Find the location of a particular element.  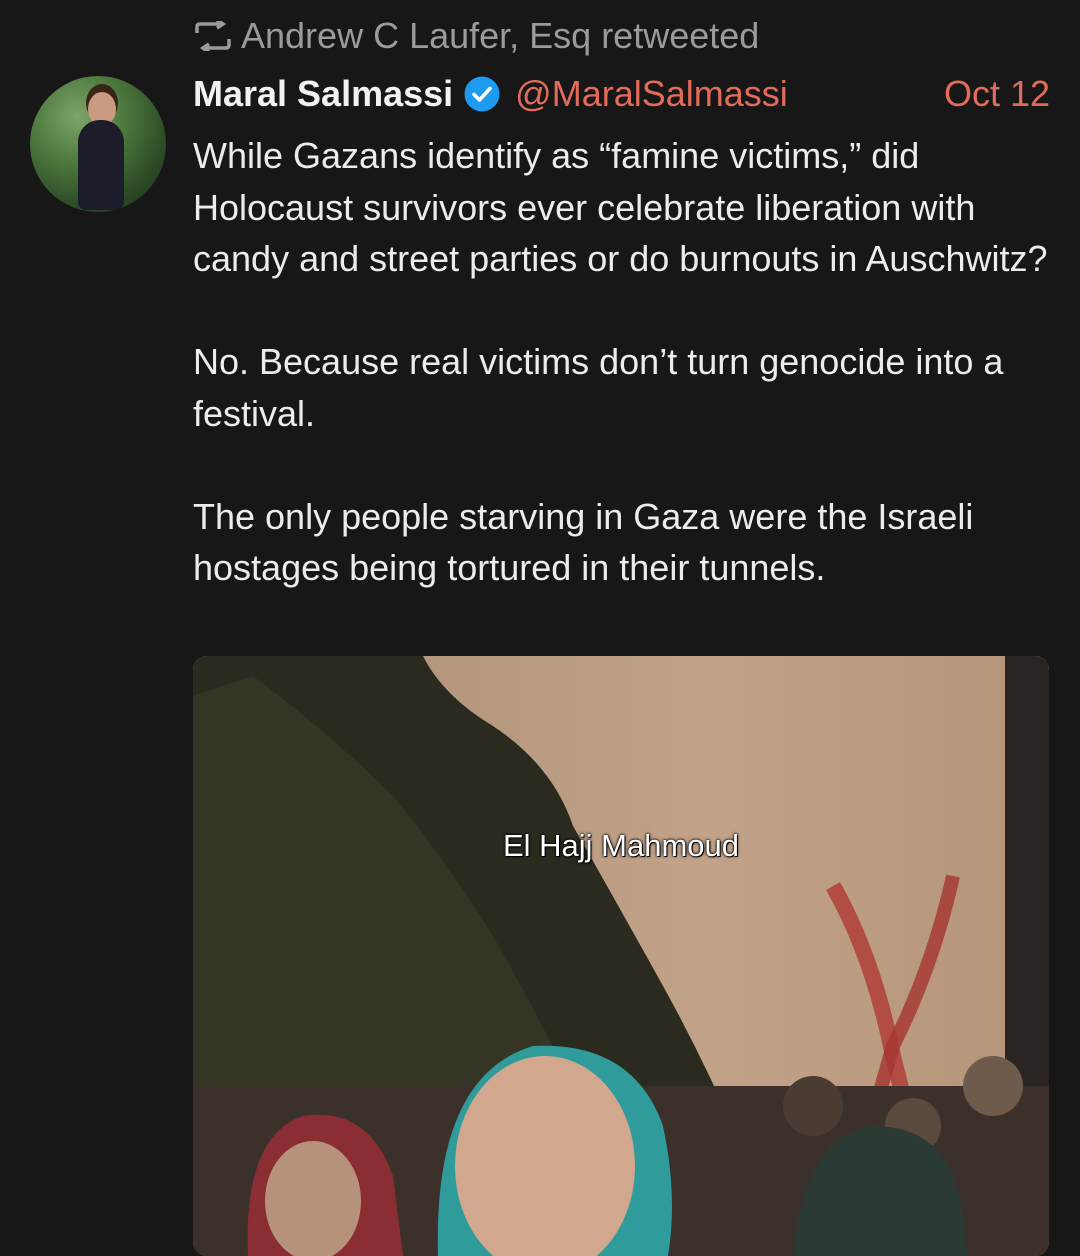

profile-avatar is located at coordinates (98, 144).